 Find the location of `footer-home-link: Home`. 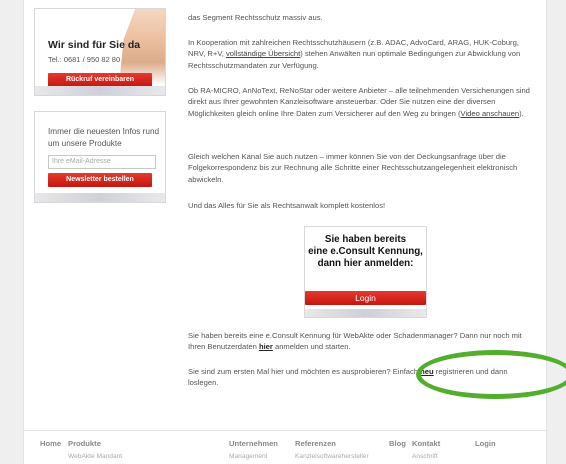

footer-home-link: Home is located at coordinates (50, 443).